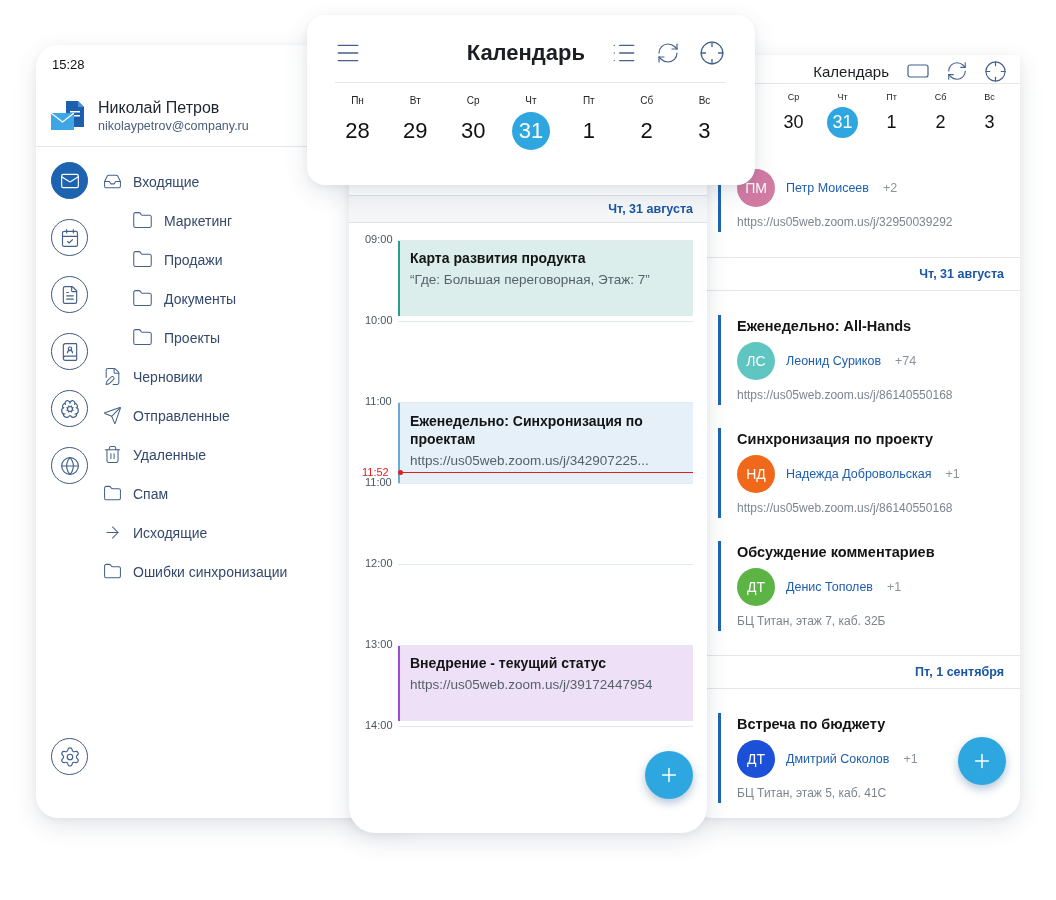 The height and width of the screenshot is (900, 1056). I want to click on organizer-name: Дмитрий Соколов, so click(838, 759).